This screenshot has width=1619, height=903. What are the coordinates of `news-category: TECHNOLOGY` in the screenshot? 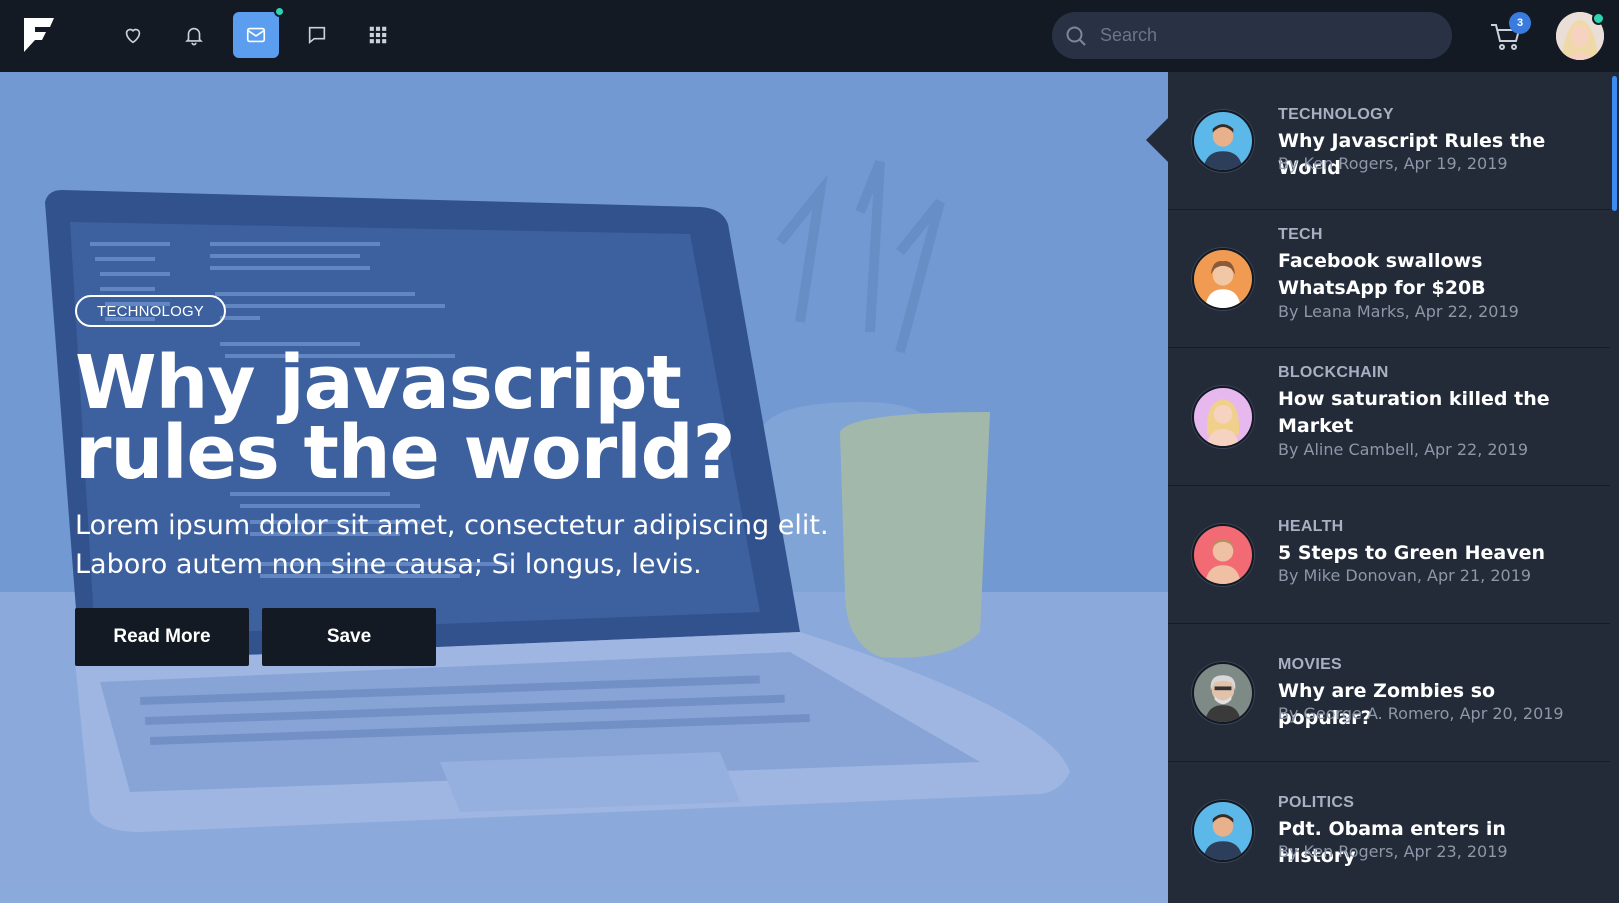 It's located at (1336, 114).